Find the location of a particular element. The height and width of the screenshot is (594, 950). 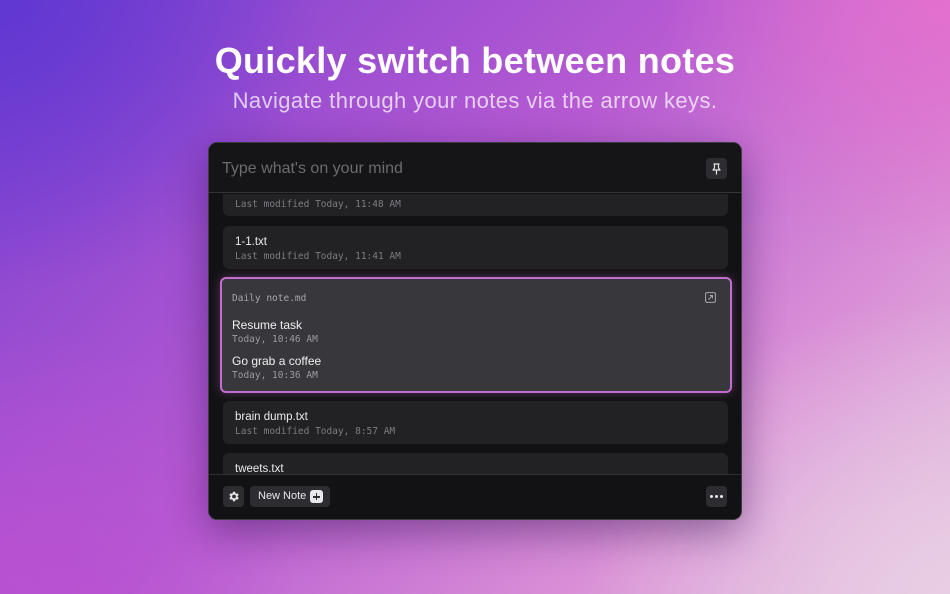

note-meta: Last modified Today, 11:48 AM is located at coordinates (318, 204).